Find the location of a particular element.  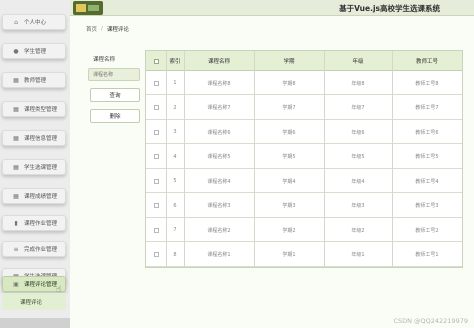

column-header-index: 索引 is located at coordinates (175, 62).